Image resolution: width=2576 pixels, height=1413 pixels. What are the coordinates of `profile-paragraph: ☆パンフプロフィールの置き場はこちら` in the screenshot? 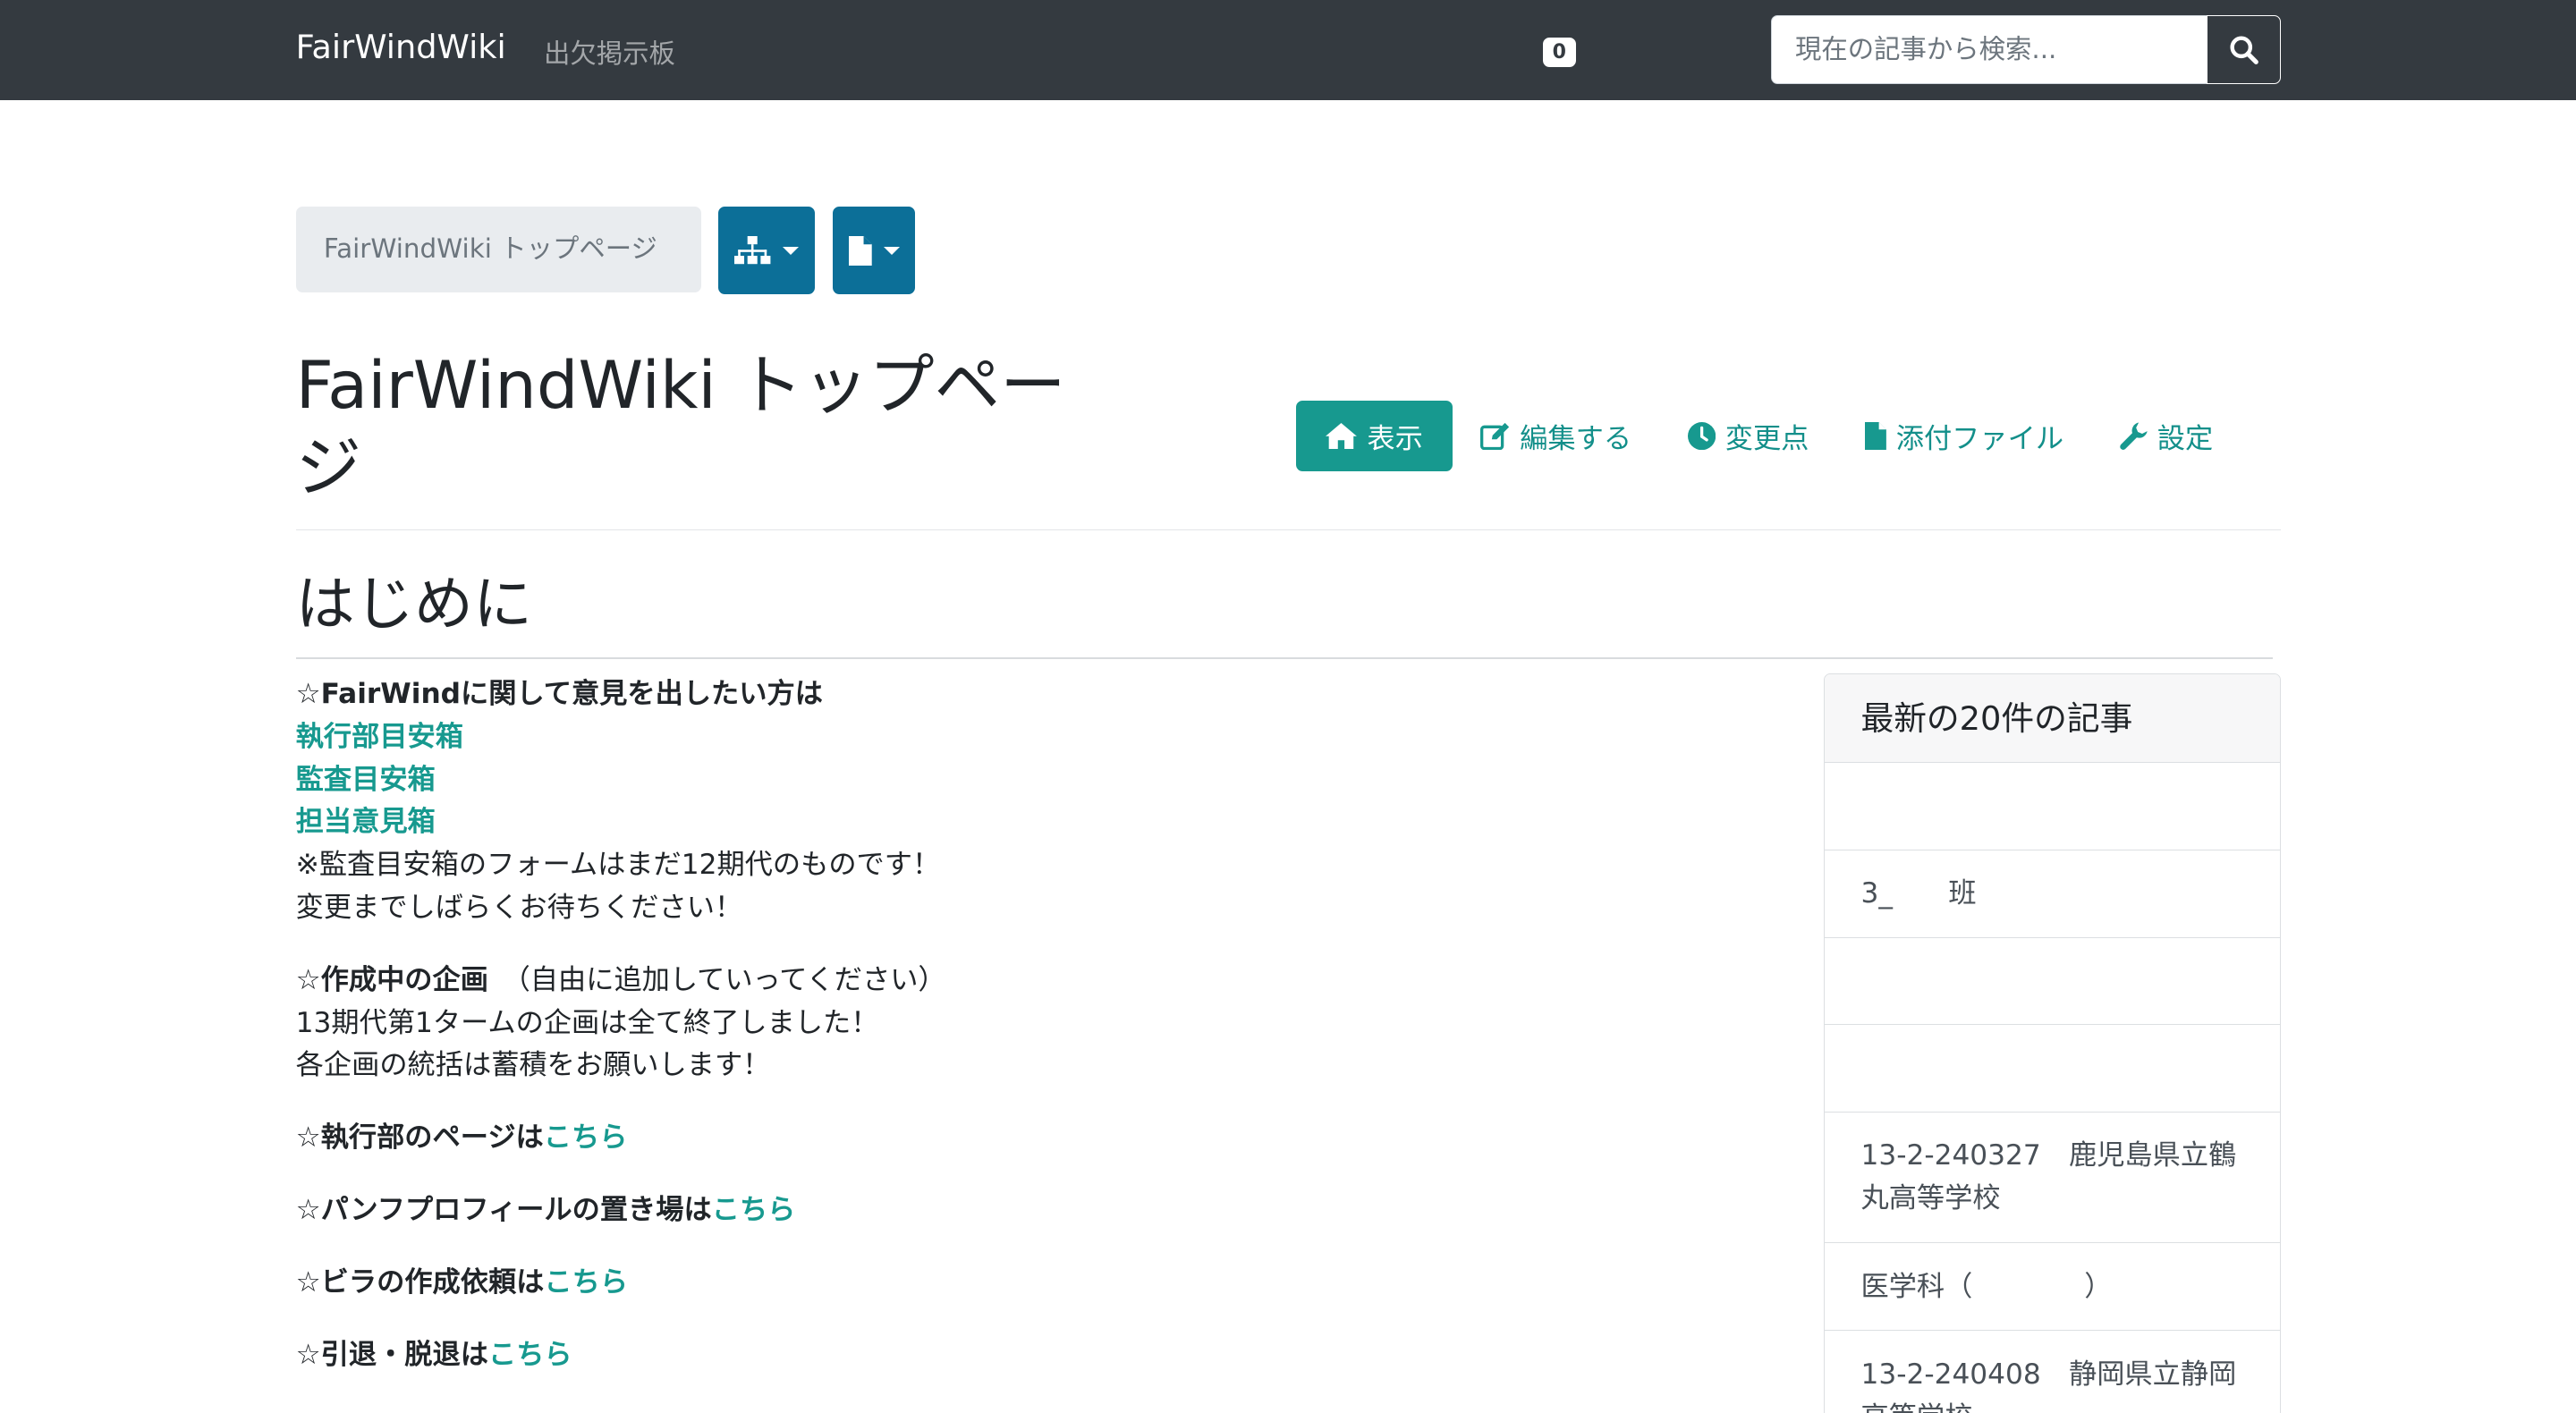 It's located at (1035, 1210).